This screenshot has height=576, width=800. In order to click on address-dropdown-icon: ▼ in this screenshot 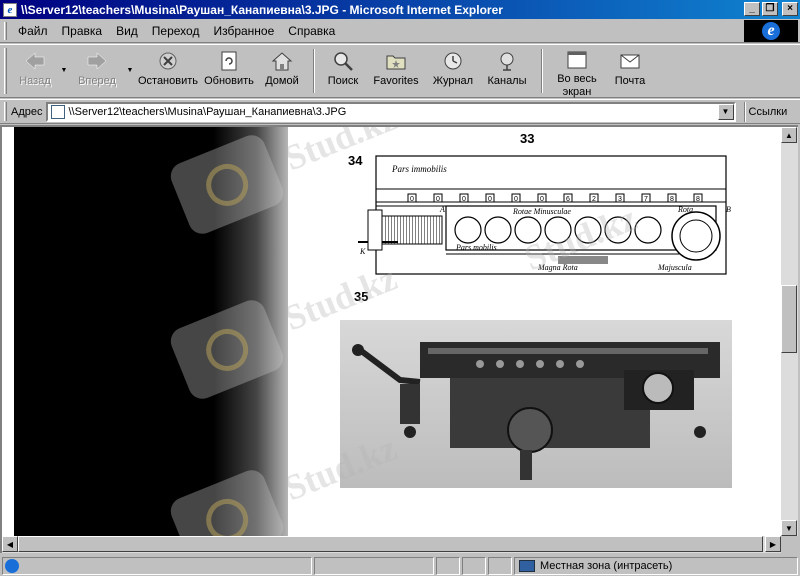, I will do `click(725, 111)`.